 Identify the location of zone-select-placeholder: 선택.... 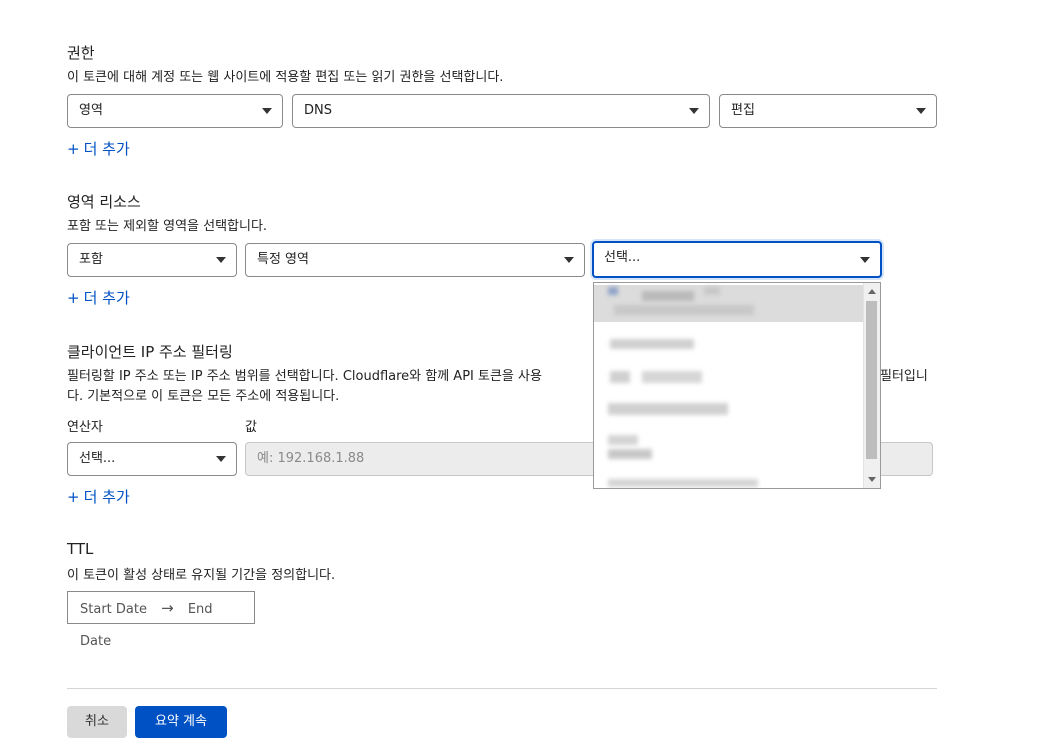
(622, 257).